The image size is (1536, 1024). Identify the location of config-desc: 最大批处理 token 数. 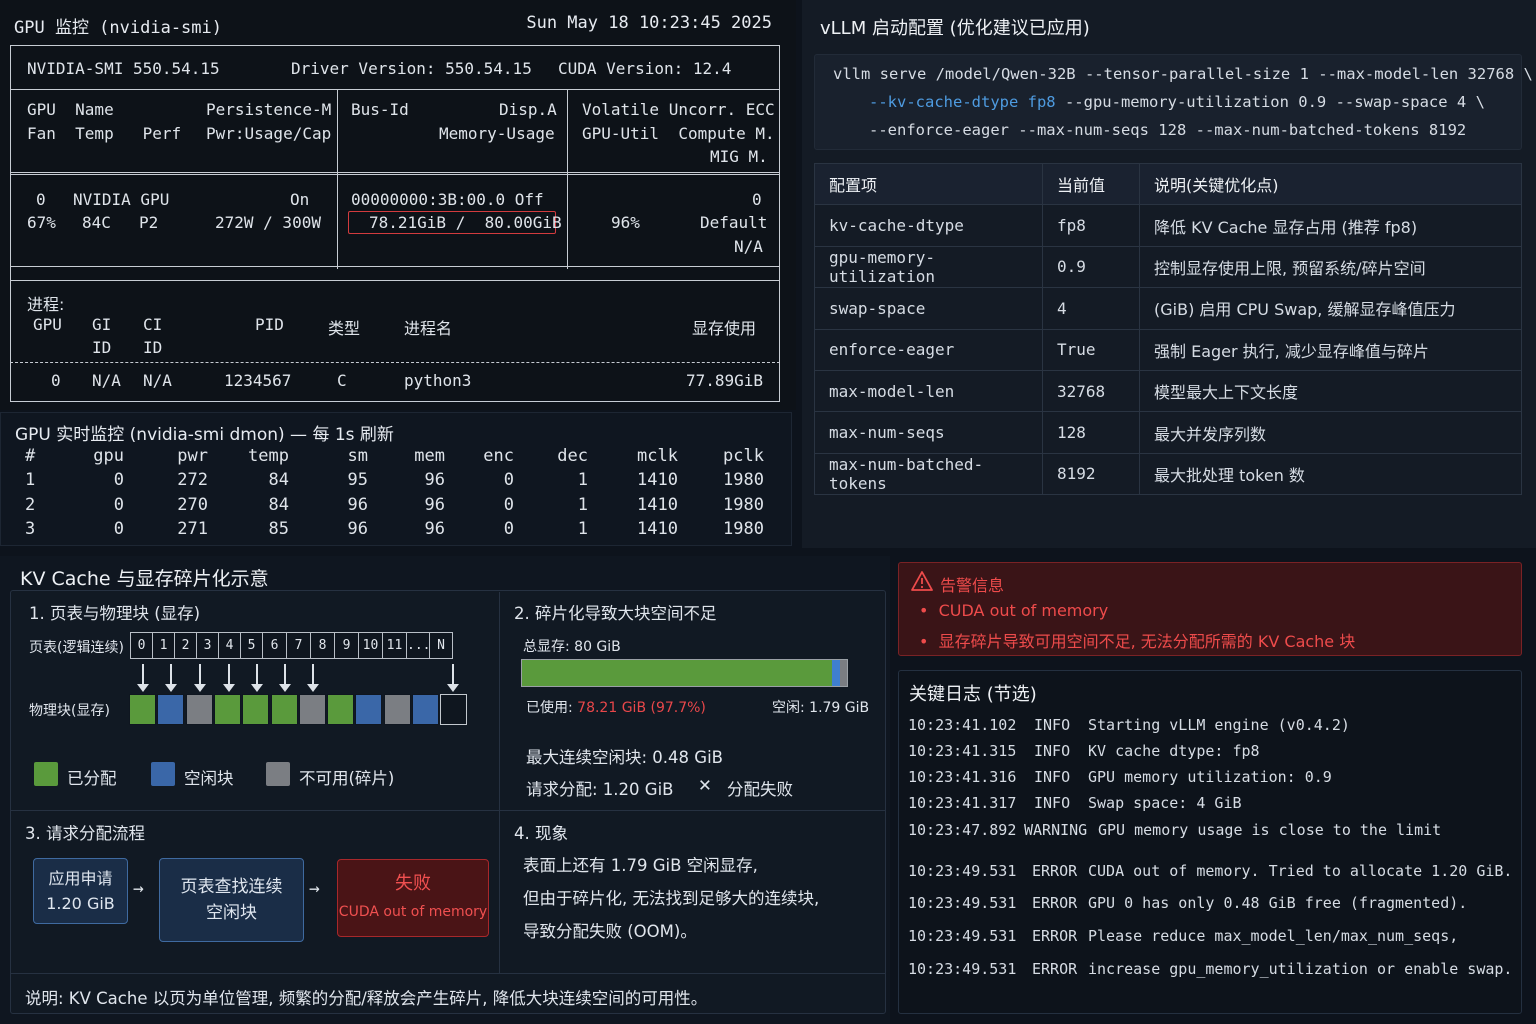
(1330, 474).